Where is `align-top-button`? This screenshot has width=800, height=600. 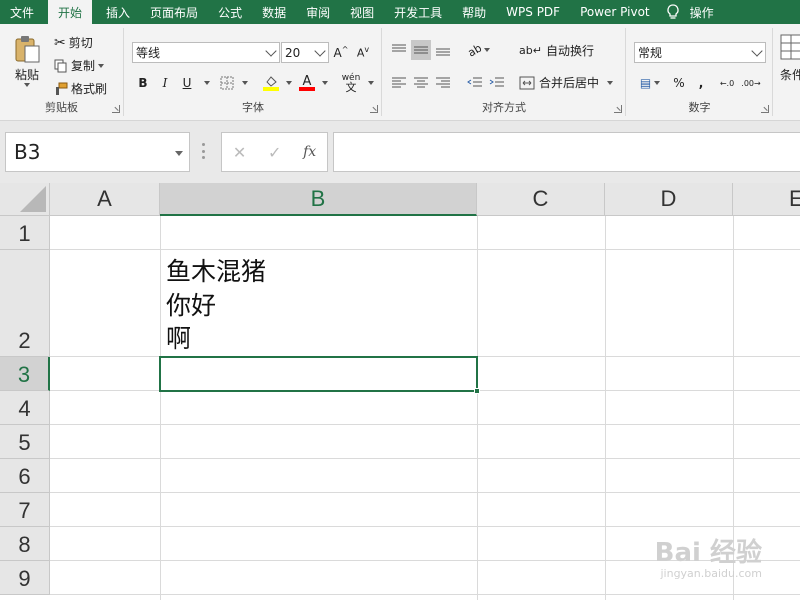 align-top-button is located at coordinates (399, 50).